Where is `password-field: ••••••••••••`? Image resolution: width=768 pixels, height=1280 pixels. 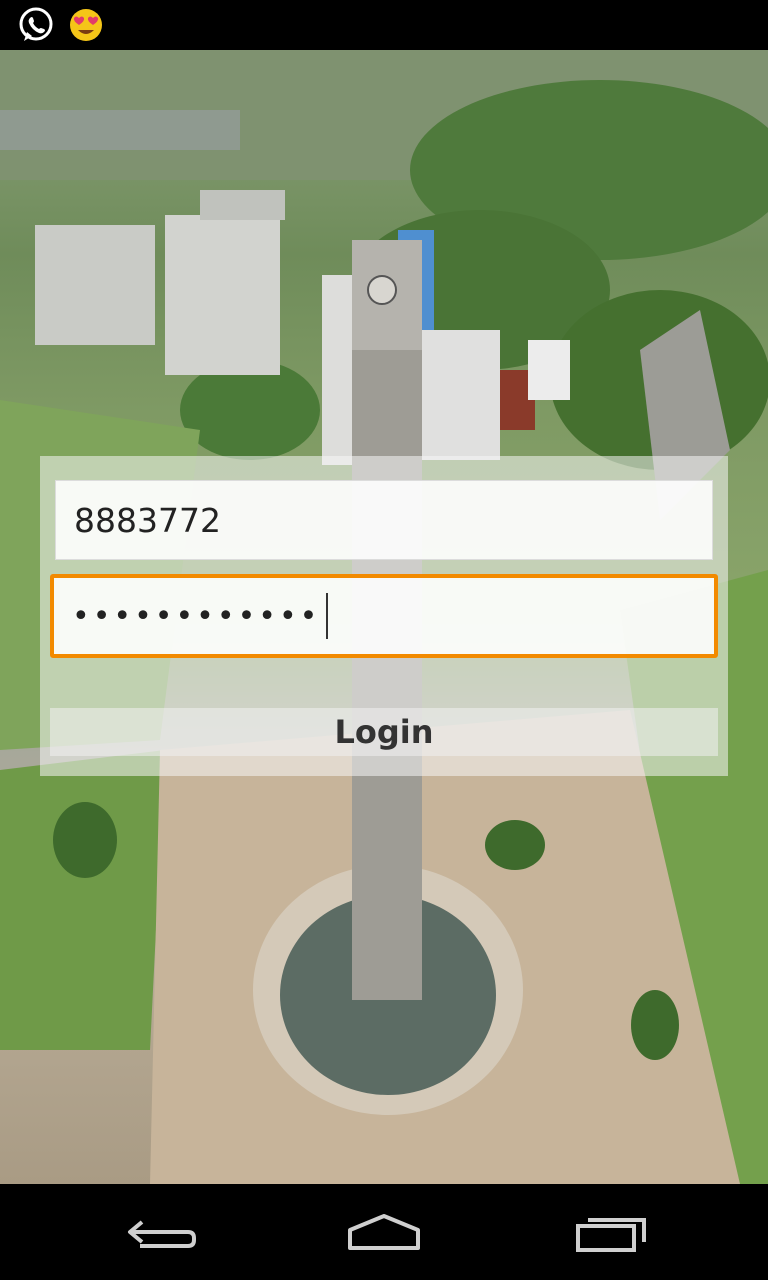
password-field: •••••••••••• is located at coordinates (384, 616).